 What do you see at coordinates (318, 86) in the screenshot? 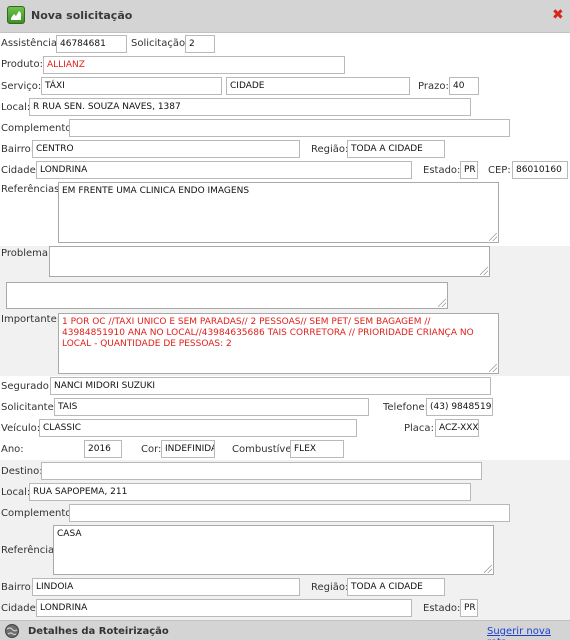
I see `servico-tipo-field: CIDADE` at bounding box center [318, 86].